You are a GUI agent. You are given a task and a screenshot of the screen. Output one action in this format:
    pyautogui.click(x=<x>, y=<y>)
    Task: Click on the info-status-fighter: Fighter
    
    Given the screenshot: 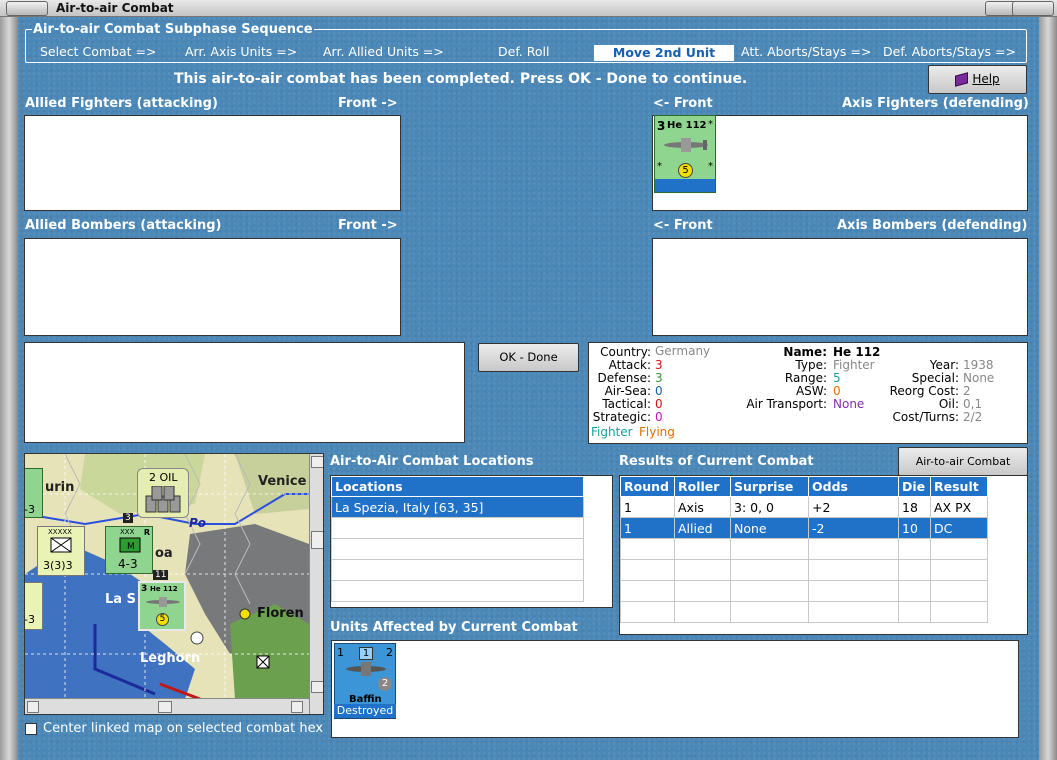 What is the action you would take?
    pyautogui.click(x=612, y=432)
    